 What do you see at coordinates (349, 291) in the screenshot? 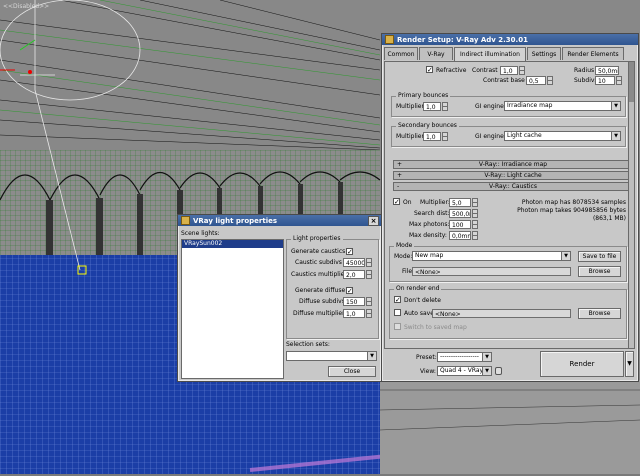
I see `generate-diffuse-checkbox: ✓` at bounding box center [349, 291].